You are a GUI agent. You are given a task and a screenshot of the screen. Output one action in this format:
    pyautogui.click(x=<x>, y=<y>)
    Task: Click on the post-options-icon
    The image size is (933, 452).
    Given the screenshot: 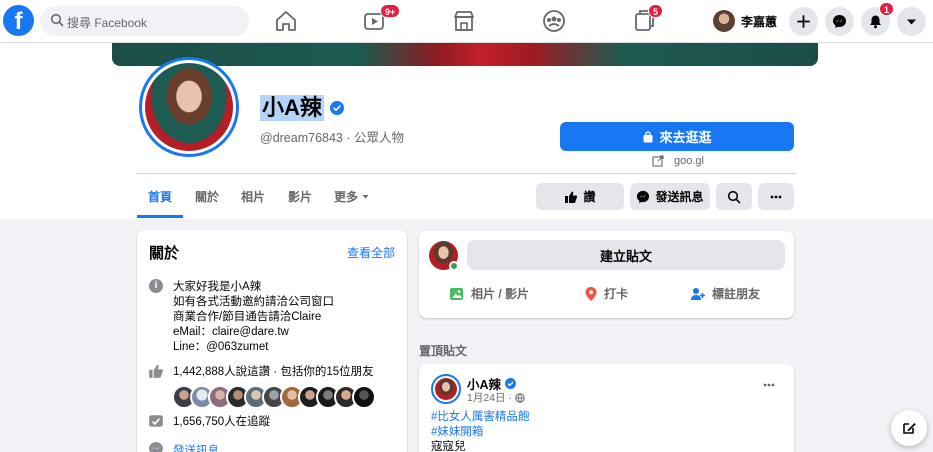 What is the action you would take?
    pyautogui.click(x=769, y=385)
    